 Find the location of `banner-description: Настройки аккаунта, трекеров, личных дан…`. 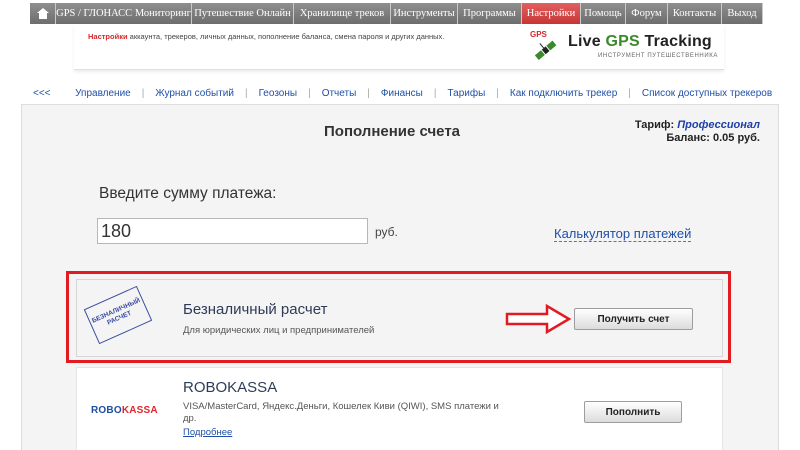

banner-description: Настройки аккаунта, трекеров, личных дан… is located at coordinates (266, 36).